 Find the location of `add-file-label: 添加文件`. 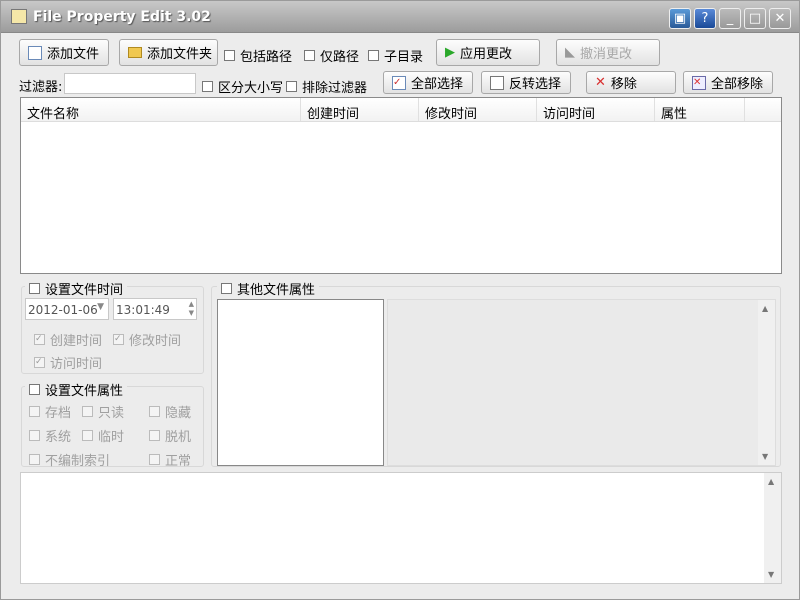

add-file-label: 添加文件 is located at coordinates (73, 54).